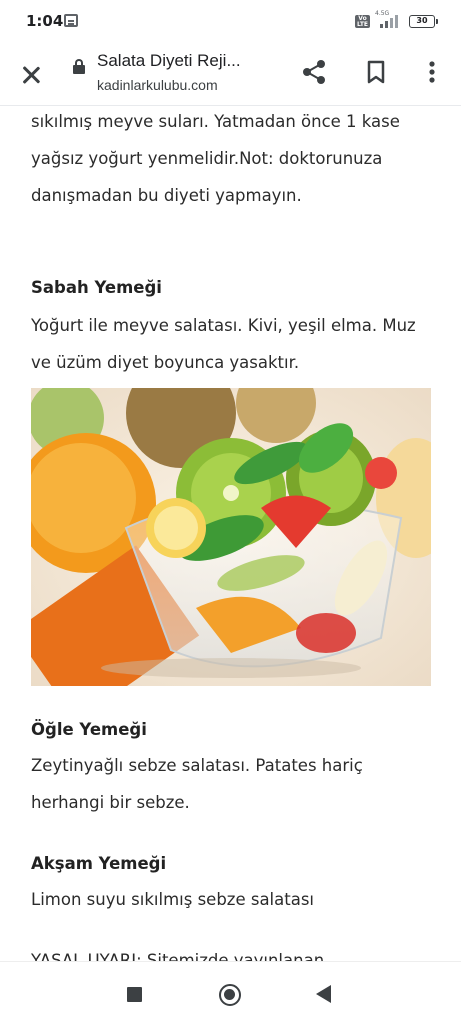 The width and height of the screenshot is (461, 1024). Describe the element at coordinates (362, 21) in the screenshot. I see `volte-icon: Vo LTE` at that location.